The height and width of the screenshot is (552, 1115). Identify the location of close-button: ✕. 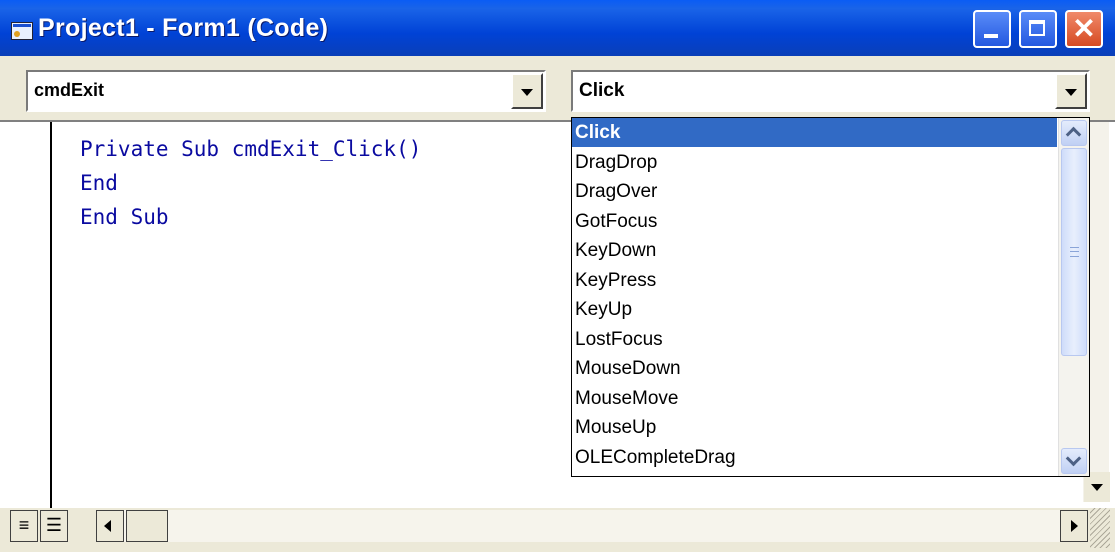
(1084, 29).